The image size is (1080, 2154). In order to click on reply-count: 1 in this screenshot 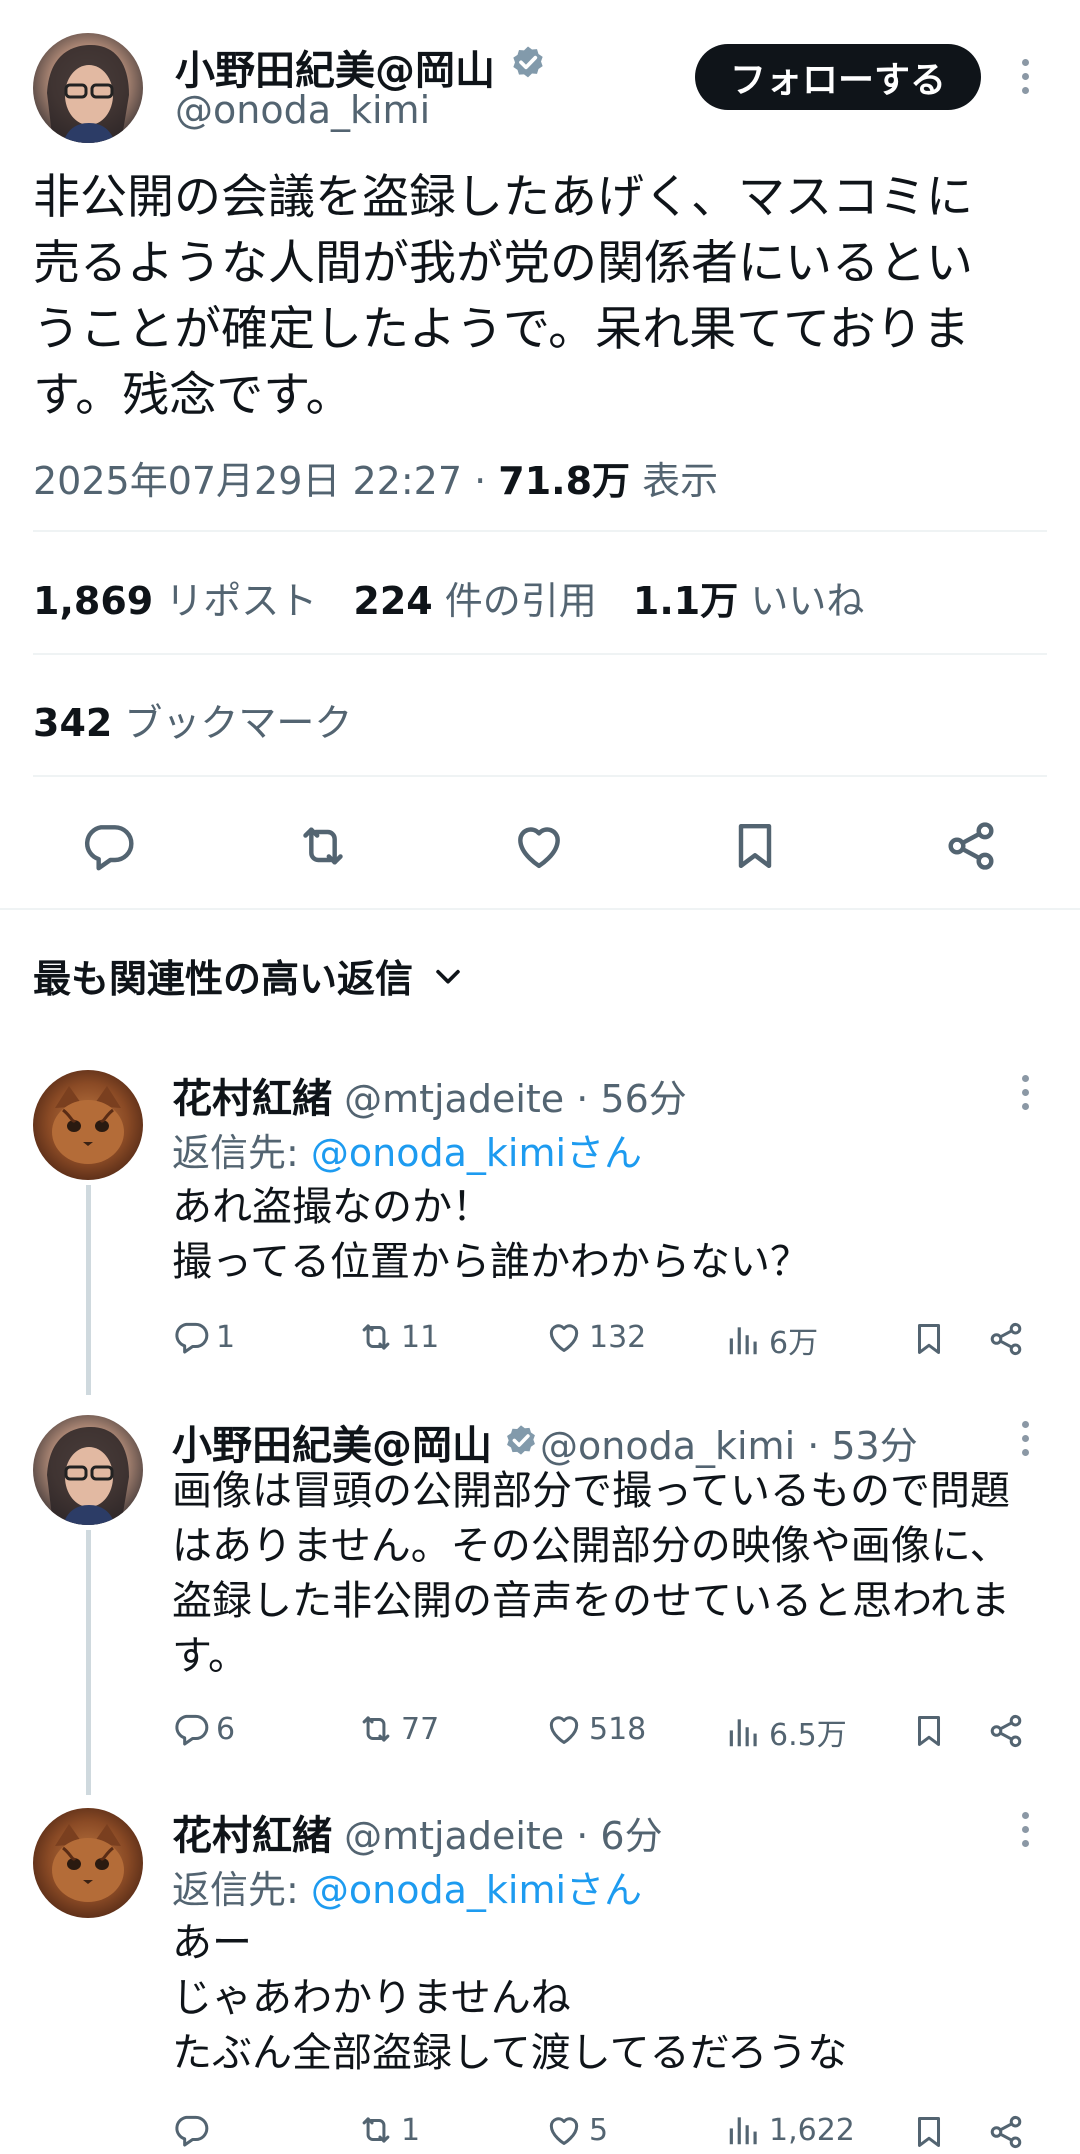, I will do `click(226, 1337)`.